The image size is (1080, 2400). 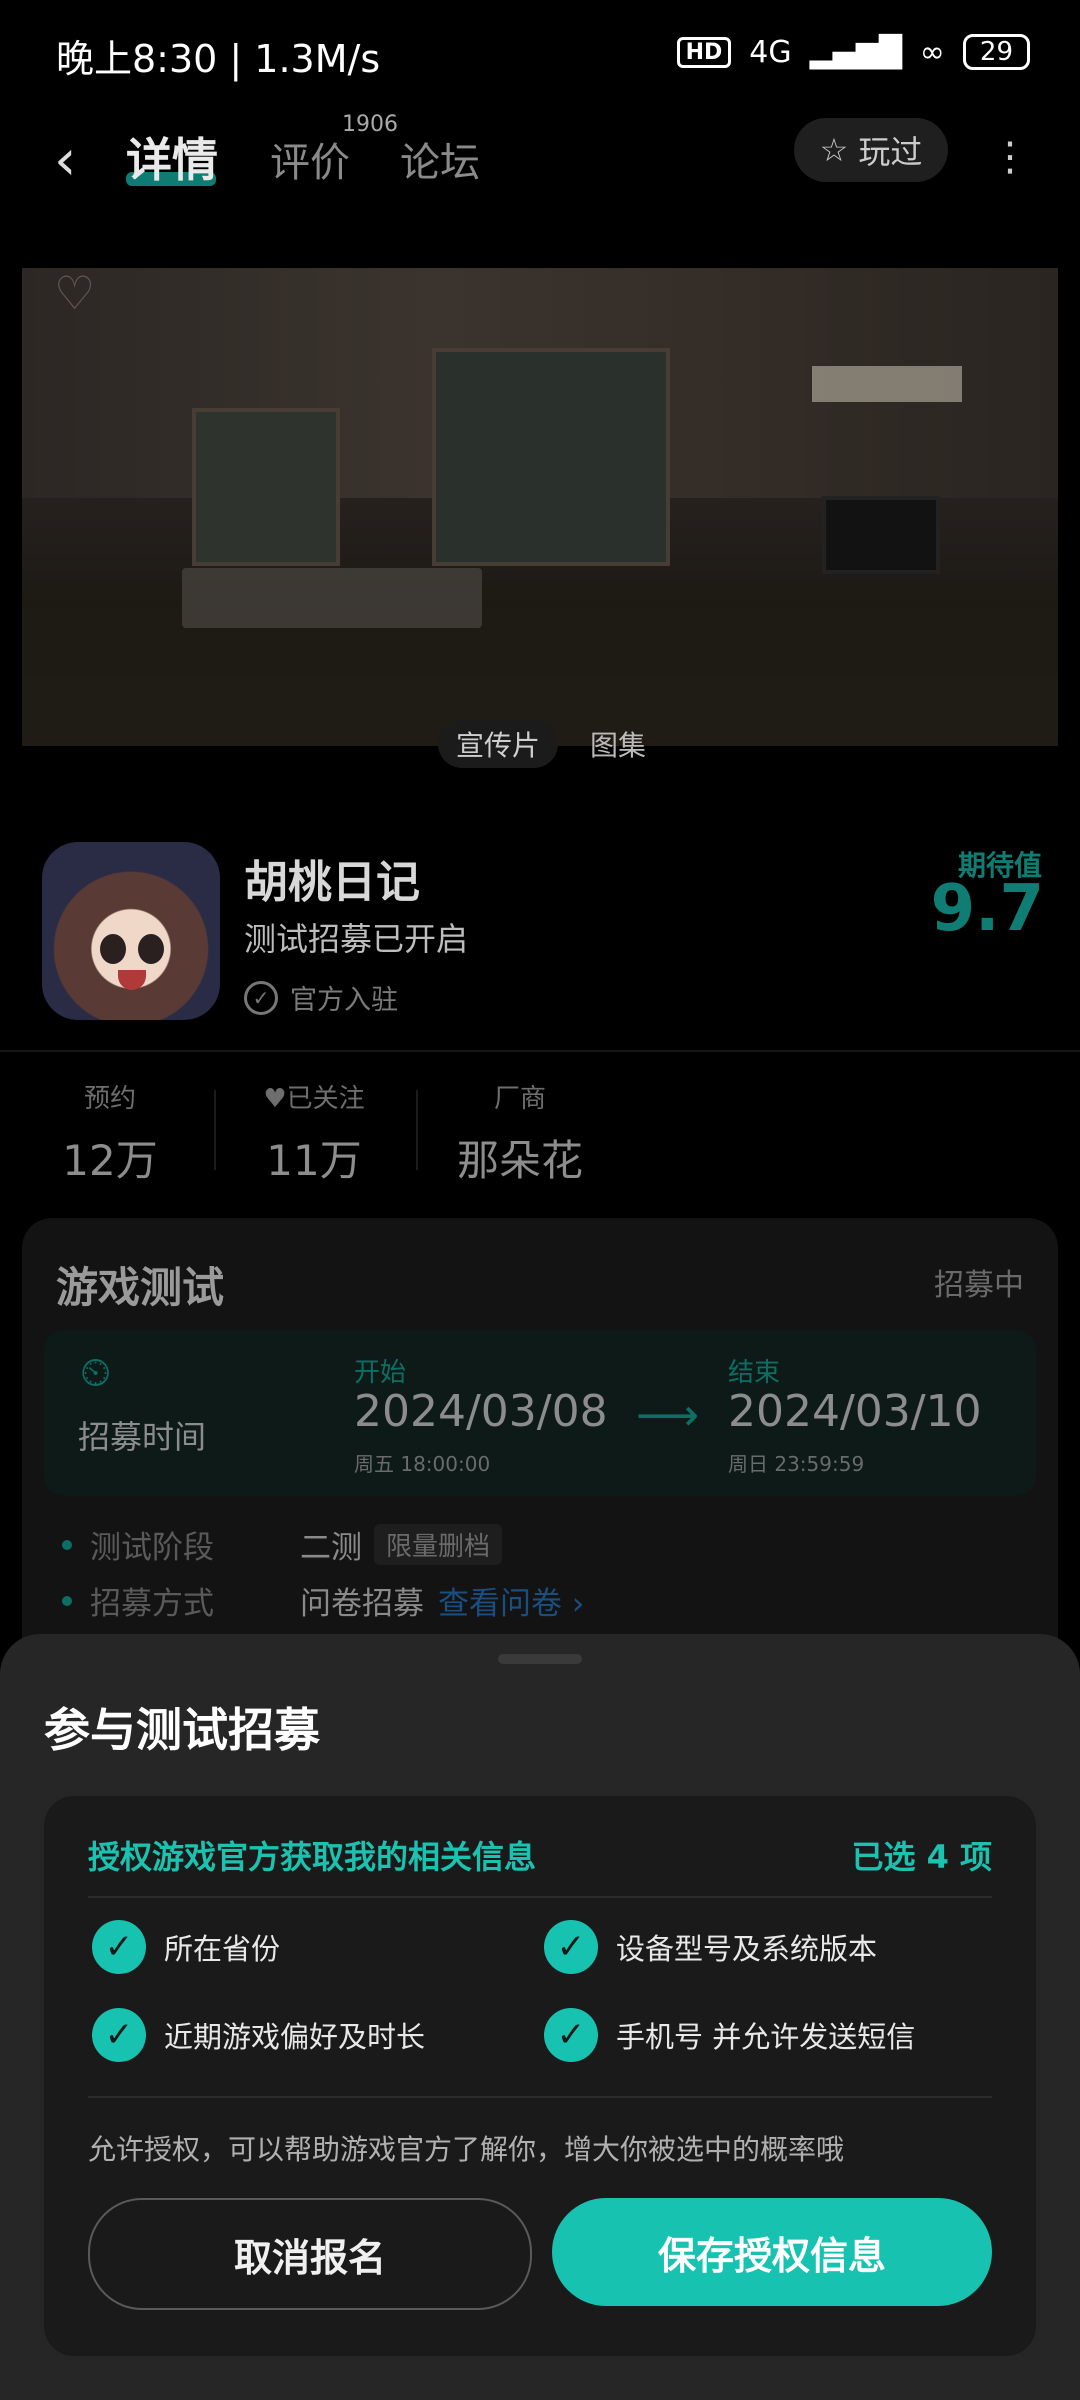 I want to click on hotspot-icon: ∞, so click(x=932, y=52).